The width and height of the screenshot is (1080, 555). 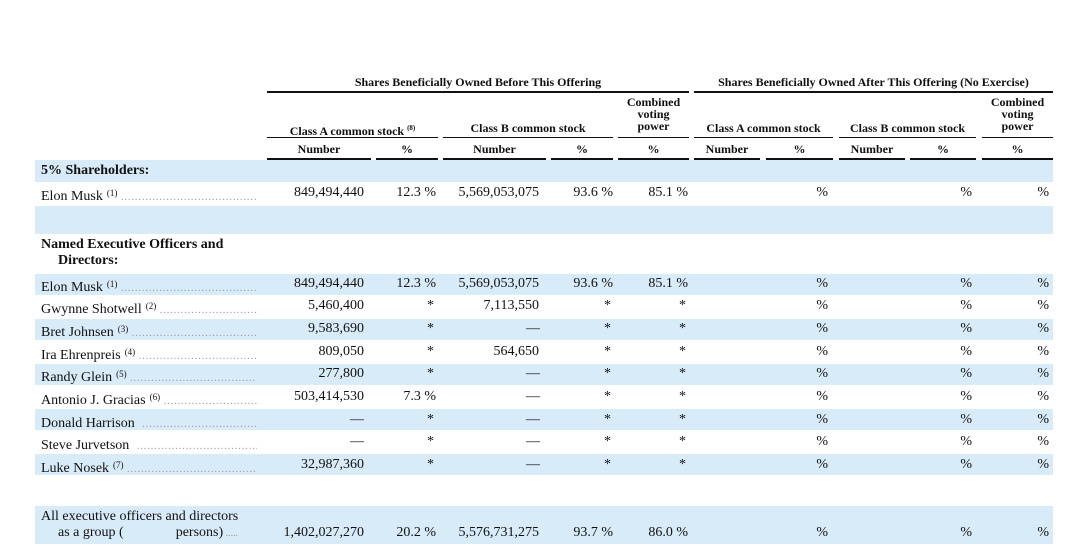 I want to click on class-b-number: 564,650, so click(x=516, y=351).